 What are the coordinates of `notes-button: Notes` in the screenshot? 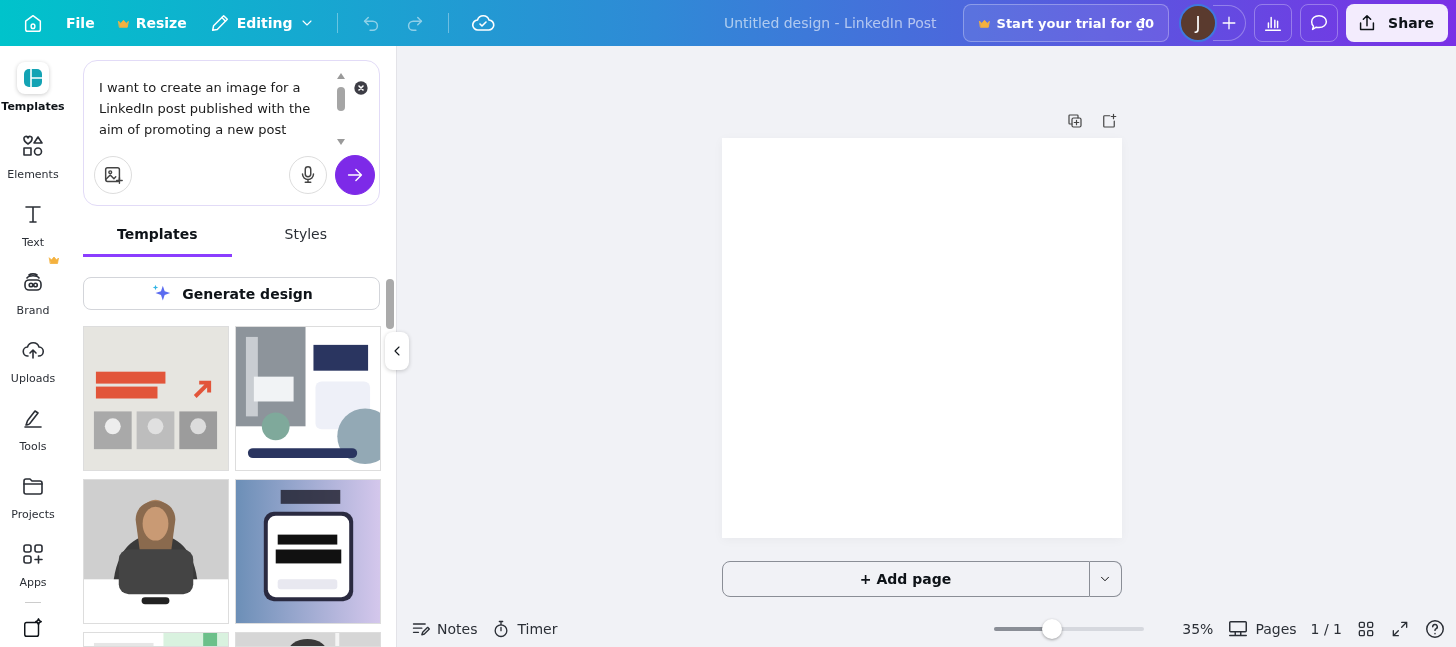 It's located at (444, 629).